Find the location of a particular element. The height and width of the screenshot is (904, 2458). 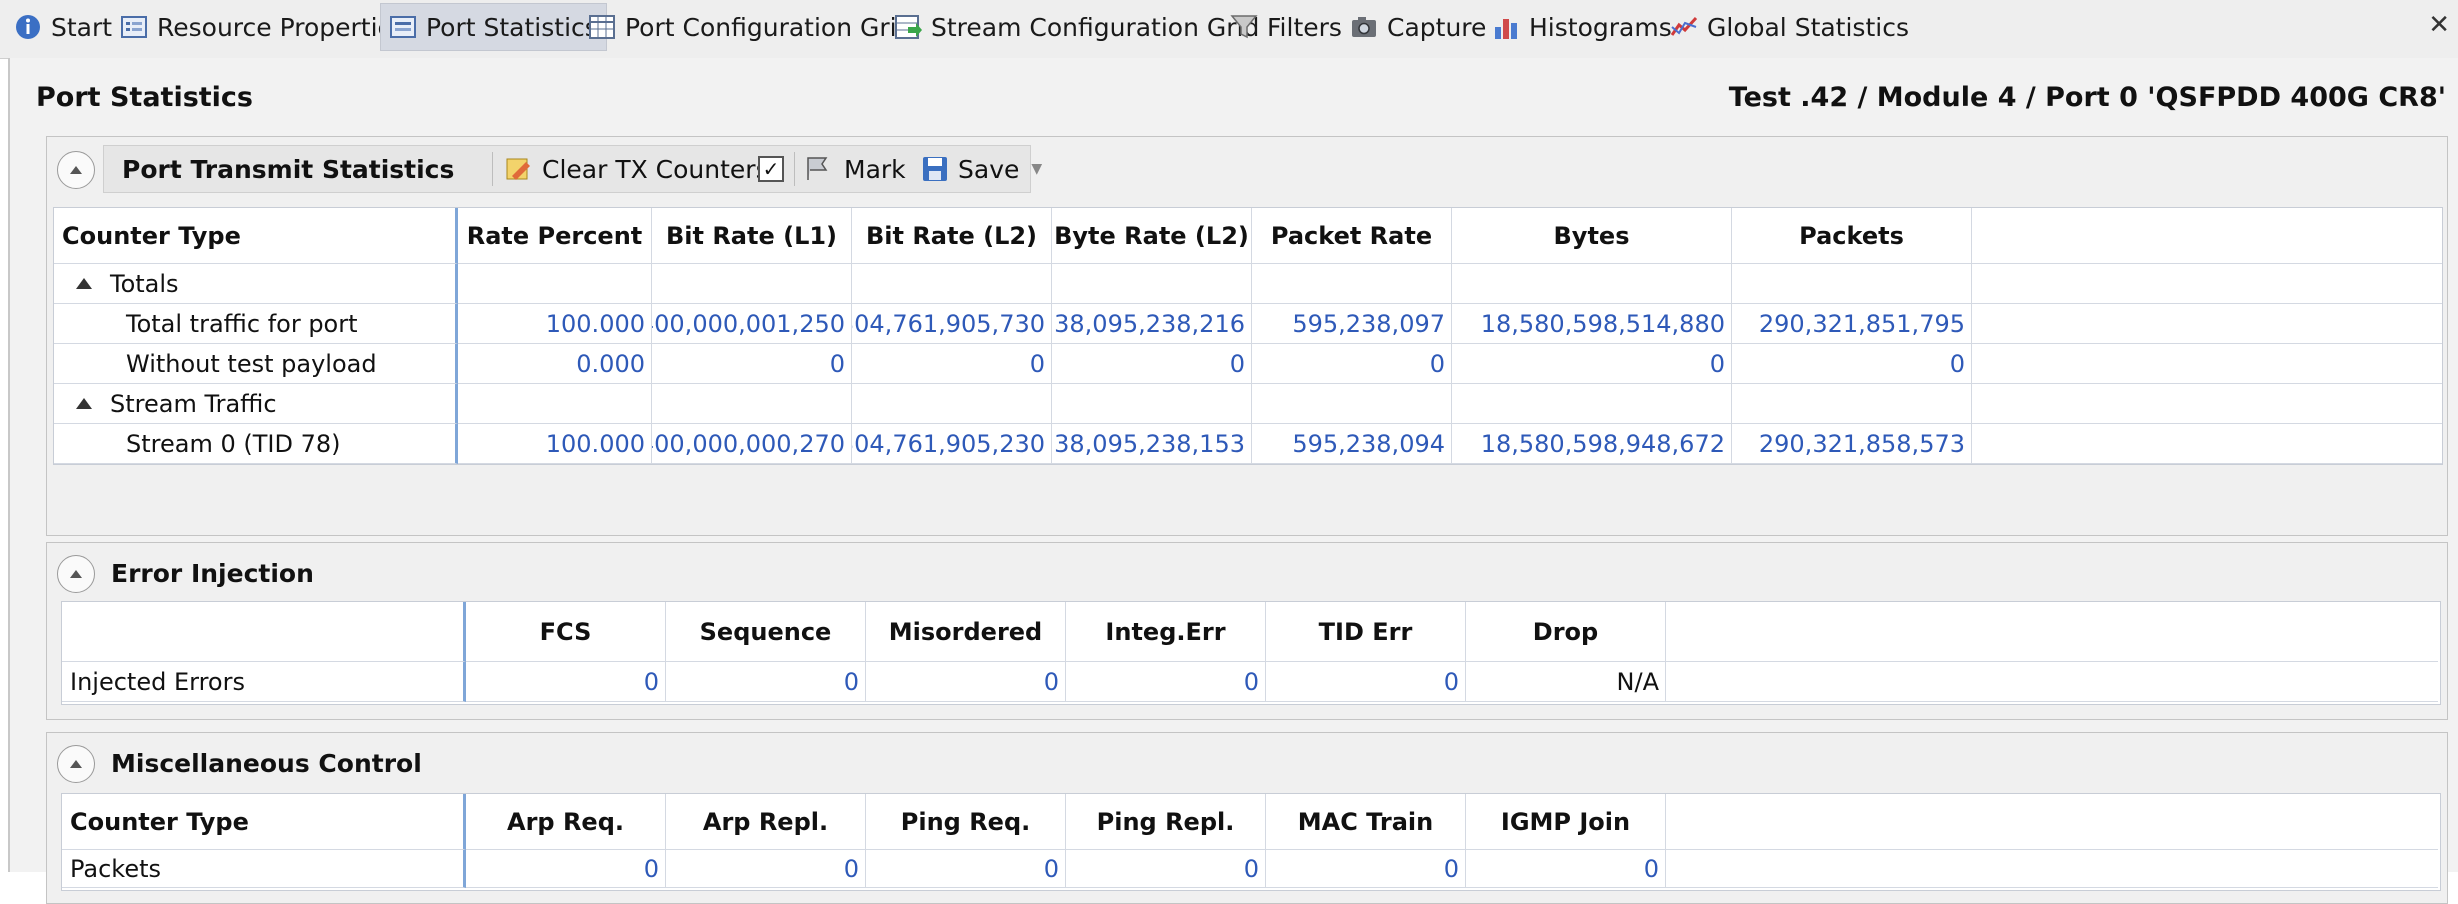

column-header-integ-err: Integ.Err is located at coordinates (1166, 632).